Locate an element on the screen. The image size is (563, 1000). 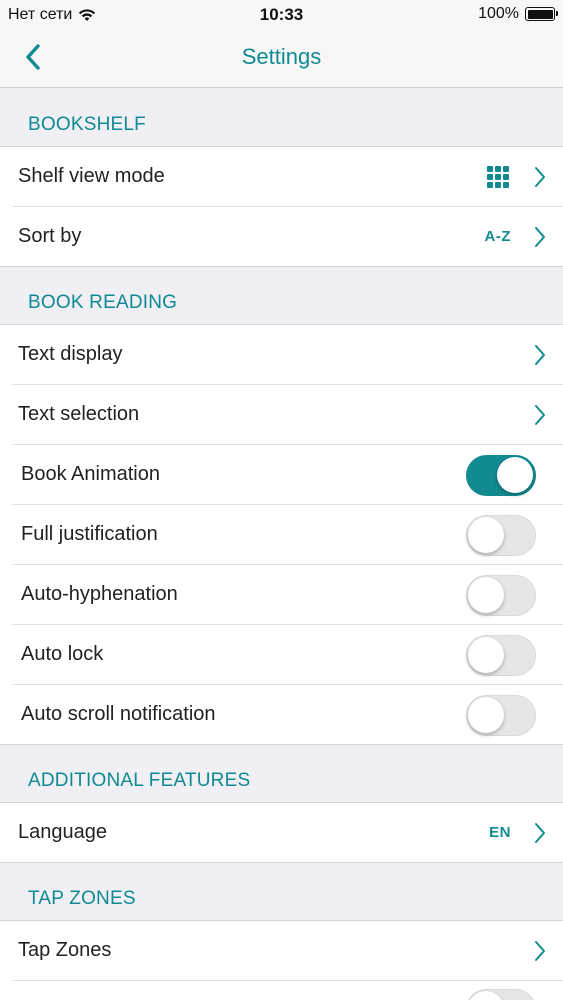
full-justification-row: Full justification is located at coordinates (281, 535).